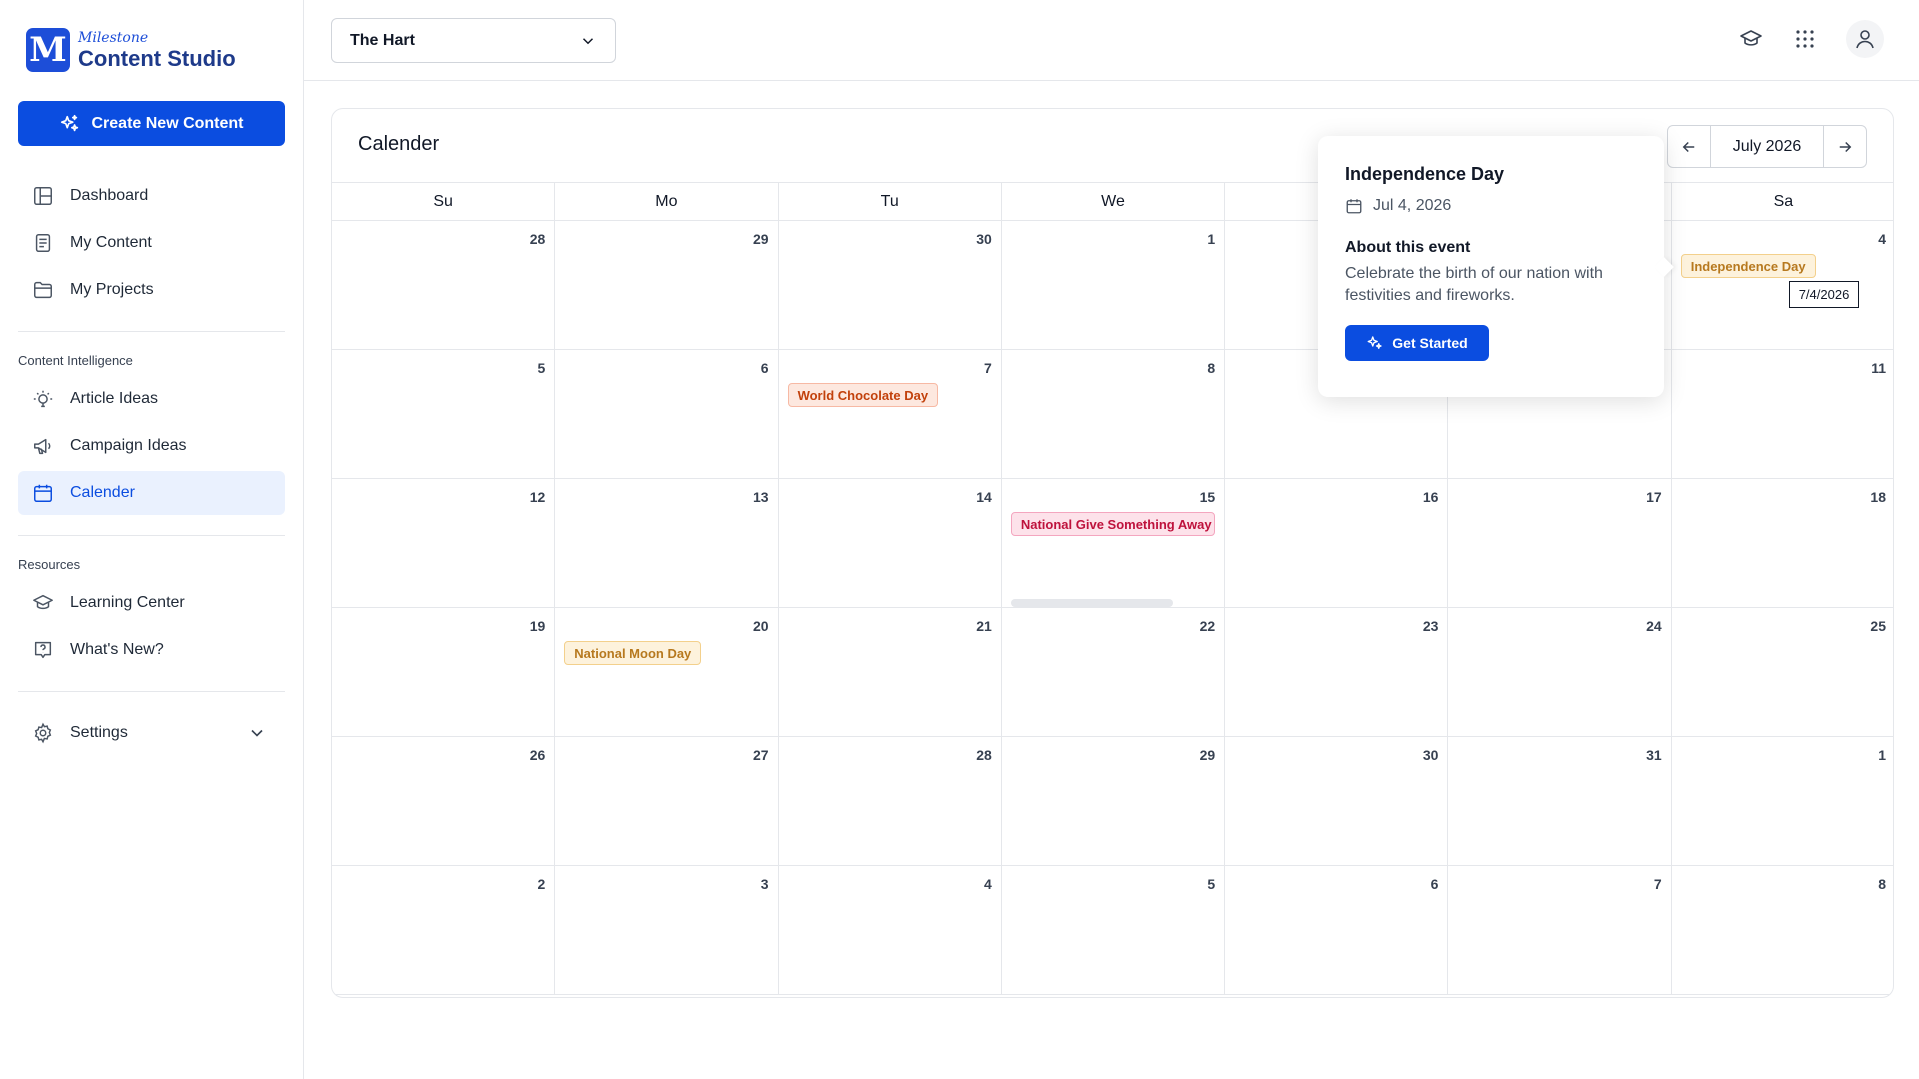 This screenshot has height=1079, width=1919. What do you see at coordinates (1560, 543) in the screenshot?
I see `day-cell: 17` at bounding box center [1560, 543].